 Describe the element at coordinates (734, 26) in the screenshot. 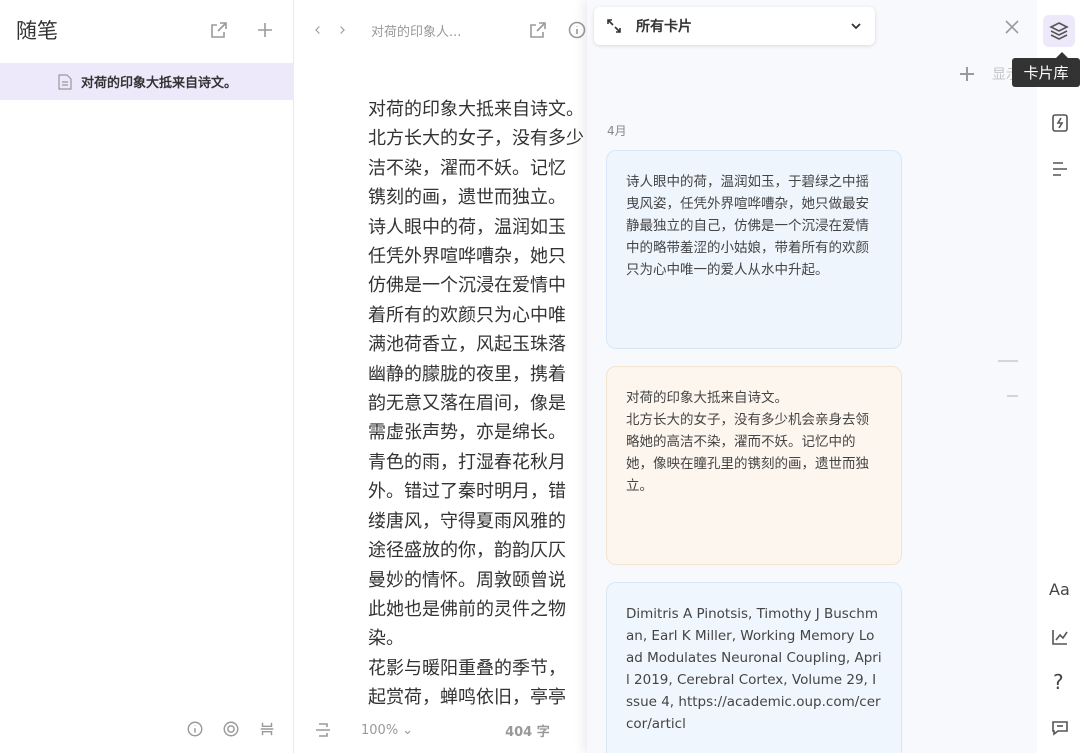

I see `card-filter-select: 所有卡片` at that location.